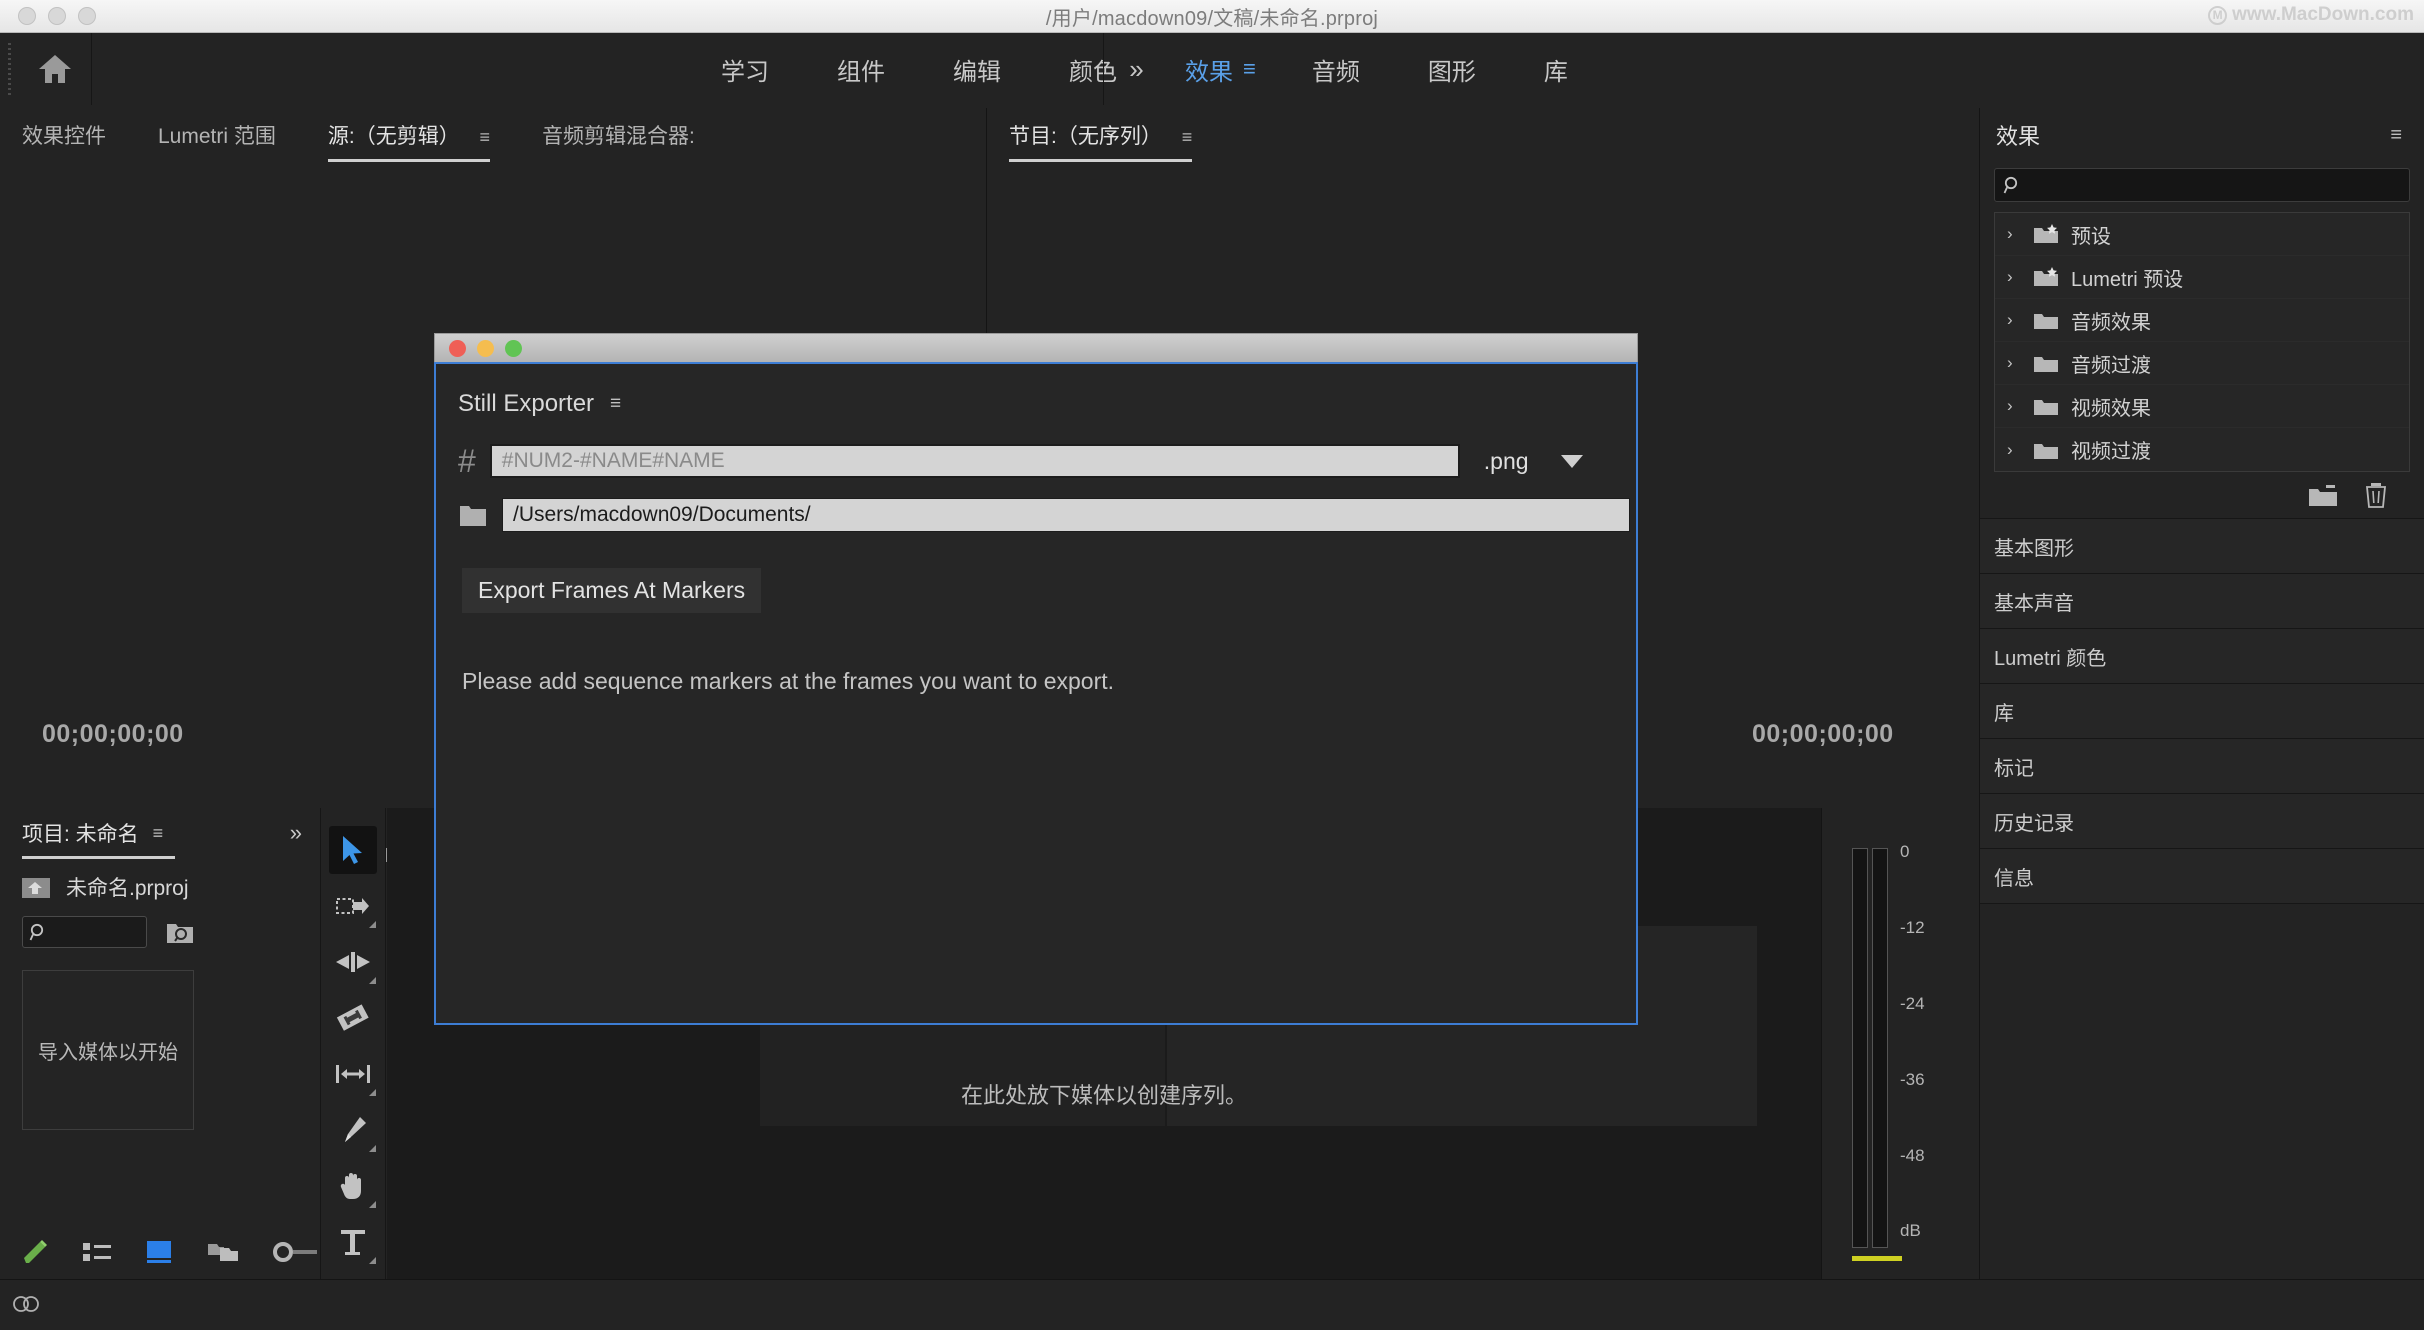  I want to click on collapsed-panel-markers: 标记, so click(2202, 766).